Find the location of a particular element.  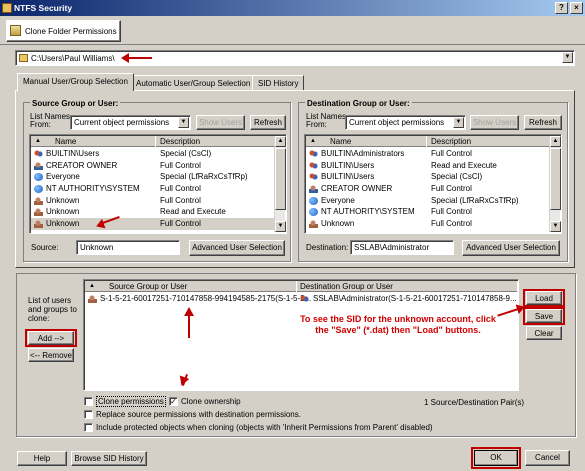

destination-field: SSLAB\Administrator is located at coordinates (402, 247).